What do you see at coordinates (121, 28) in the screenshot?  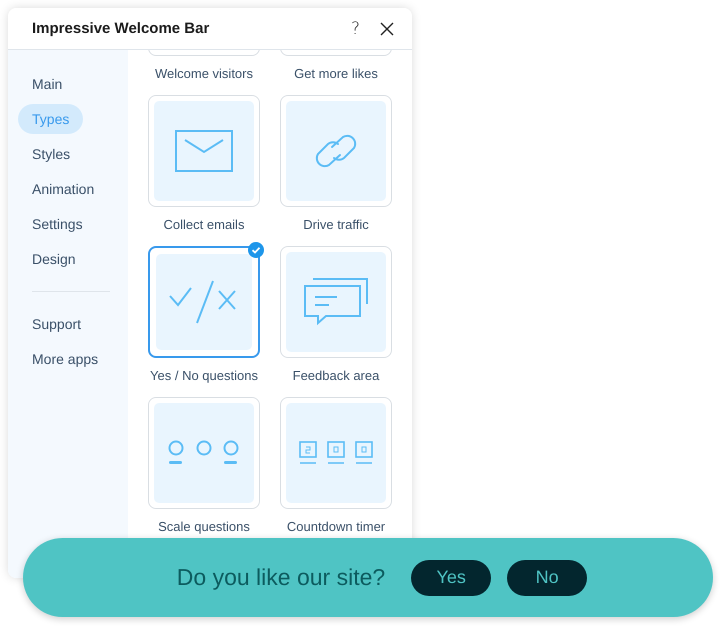 I see `window-title: Impressive Welcome Bar` at bounding box center [121, 28].